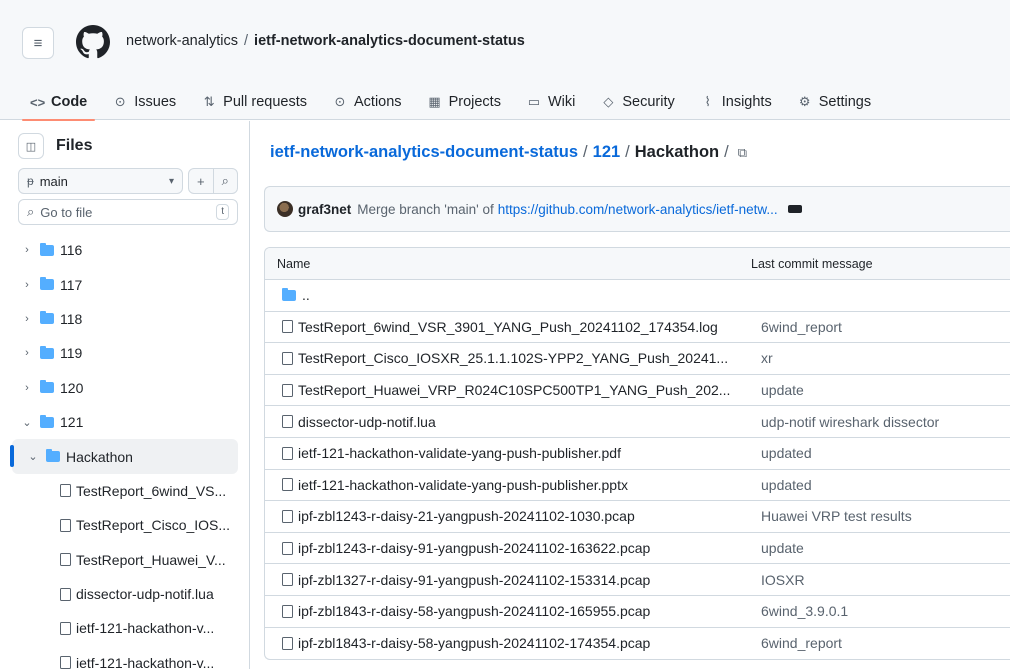 The width and height of the screenshot is (1010, 669). Describe the element at coordinates (794, 209) in the screenshot. I see `expand-commit-icon` at that location.